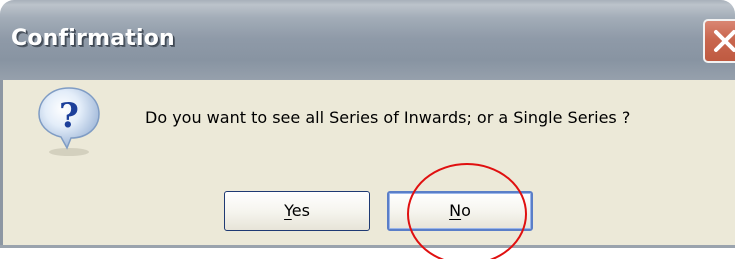  Describe the element at coordinates (724, 41) in the screenshot. I see `close-icon` at that location.